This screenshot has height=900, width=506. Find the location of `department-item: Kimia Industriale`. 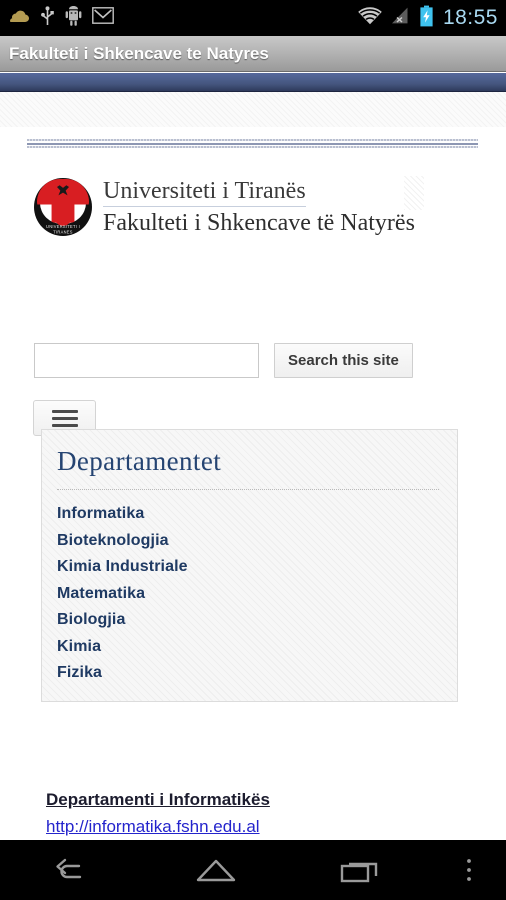

department-item: Kimia Industriale is located at coordinates (248, 567).